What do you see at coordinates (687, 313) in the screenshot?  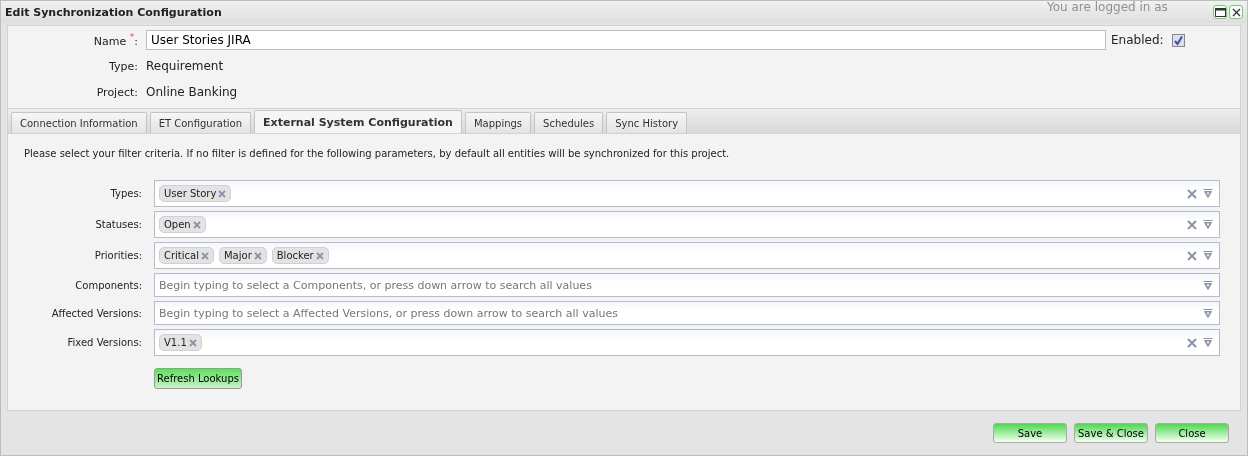 I see `multiselect-field: Begin typing to select a Affected Versions, or press down arrow to search all values` at bounding box center [687, 313].